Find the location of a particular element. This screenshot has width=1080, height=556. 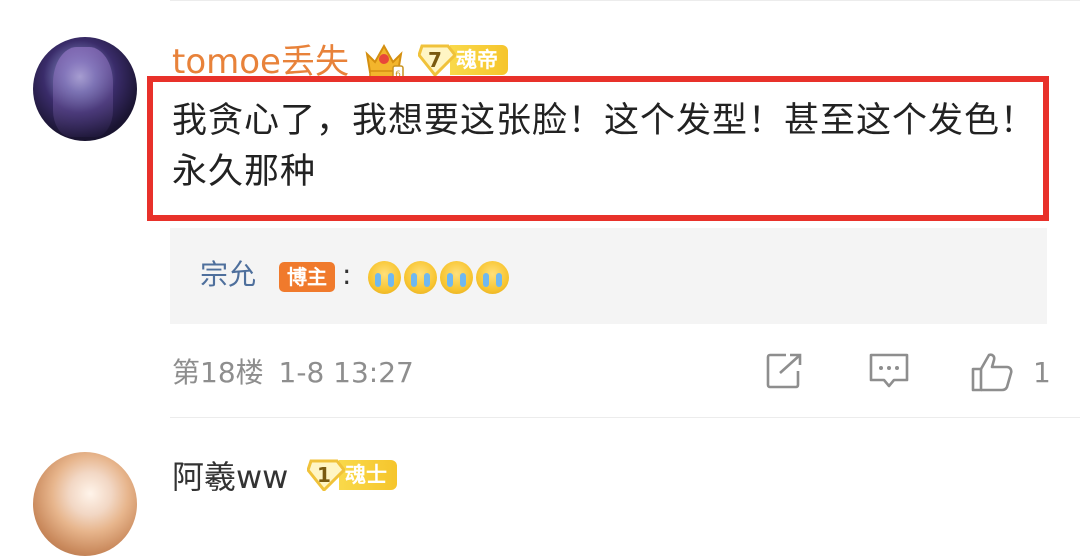

comment-divider is located at coordinates (625, 417).